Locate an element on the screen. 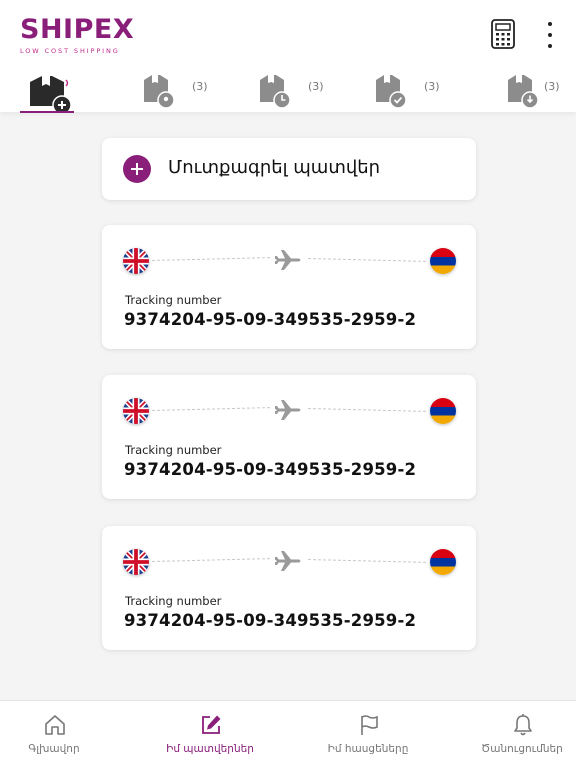 The image size is (576, 768). nav-my-orders-label: Իմ պատվերներ is located at coordinates (210, 749).